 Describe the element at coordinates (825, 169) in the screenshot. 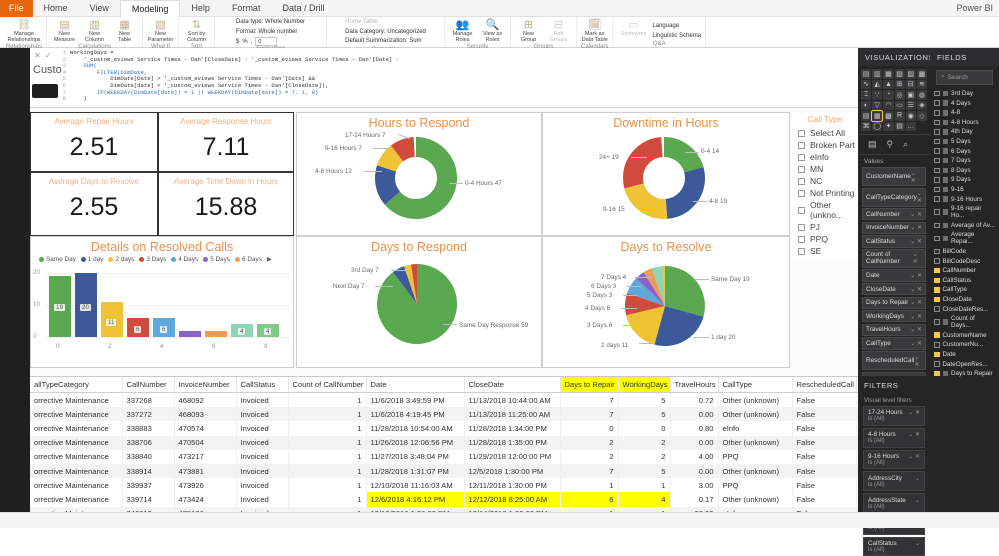

I see `slicer-item-mn: MN` at that location.